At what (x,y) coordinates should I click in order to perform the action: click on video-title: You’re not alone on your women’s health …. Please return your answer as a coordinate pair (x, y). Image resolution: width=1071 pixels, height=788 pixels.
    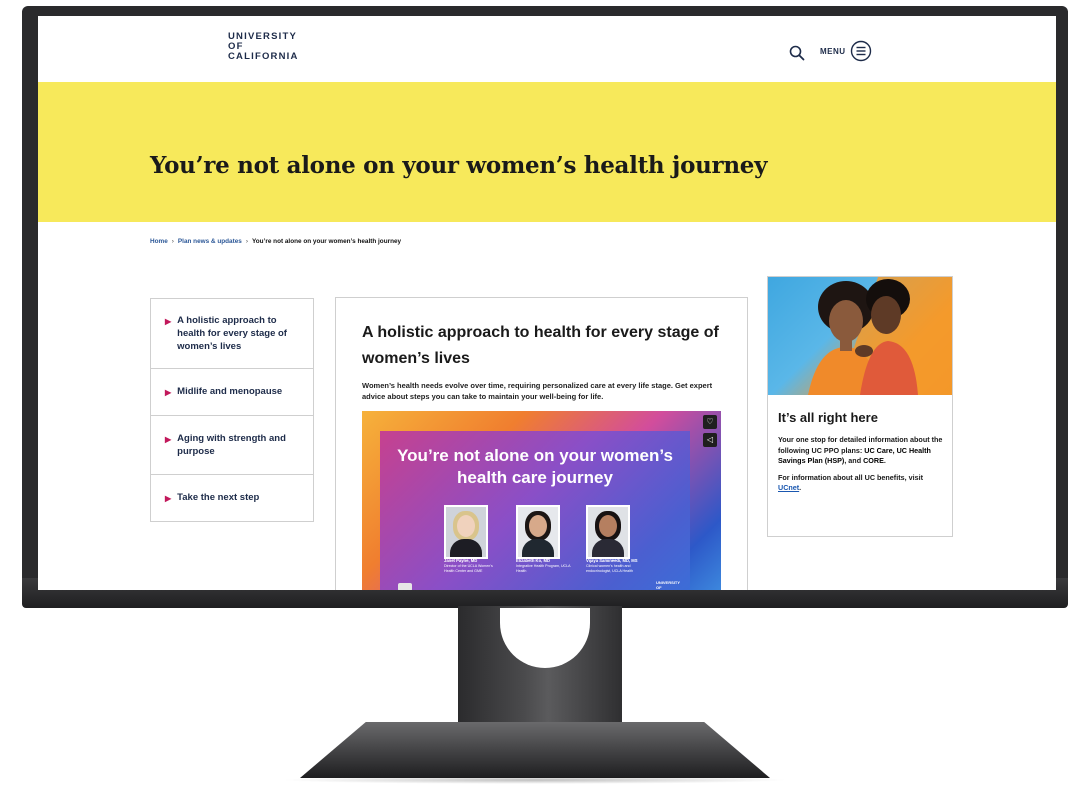
    Looking at the image, I should click on (535, 466).